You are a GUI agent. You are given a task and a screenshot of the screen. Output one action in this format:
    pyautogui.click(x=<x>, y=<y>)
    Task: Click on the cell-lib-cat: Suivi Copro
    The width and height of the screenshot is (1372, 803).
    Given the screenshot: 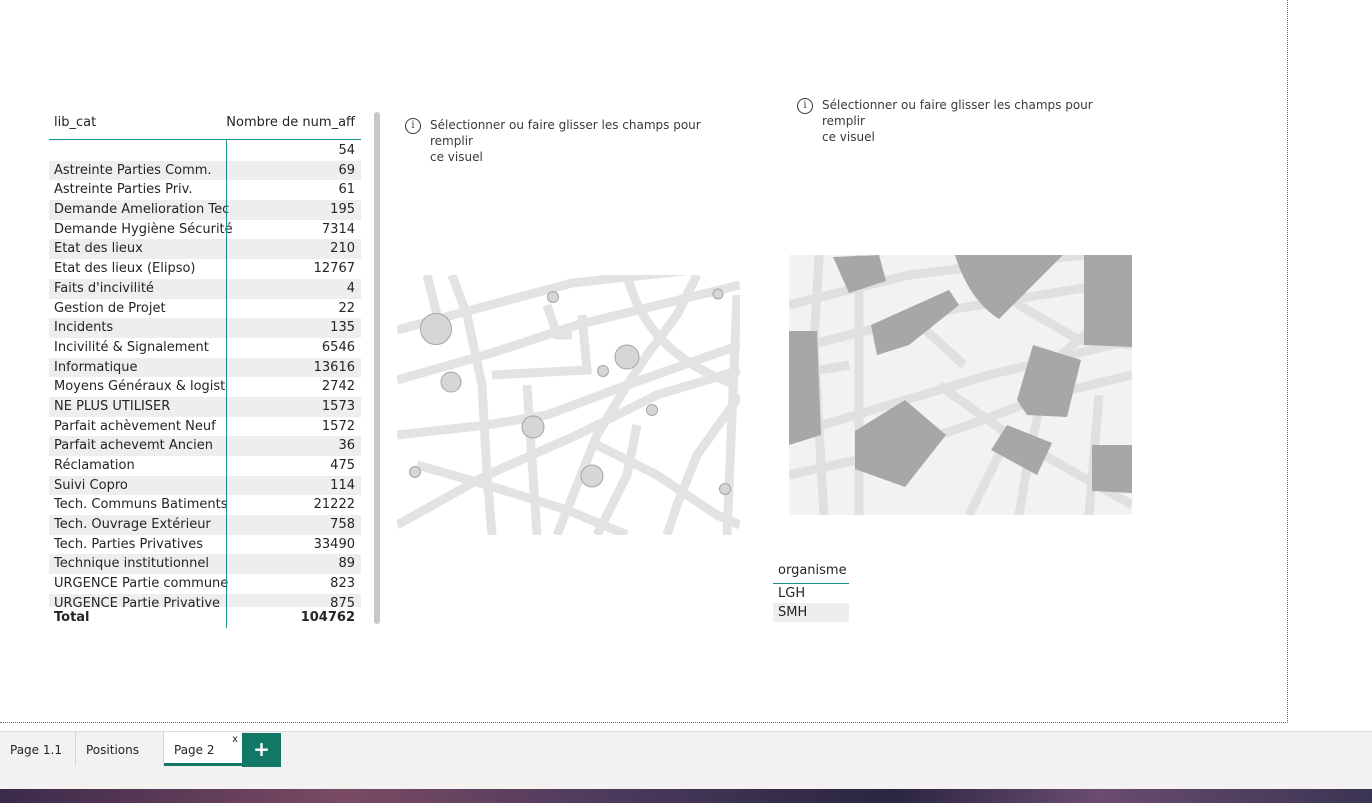 What is the action you would take?
    pyautogui.click(x=91, y=485)
    